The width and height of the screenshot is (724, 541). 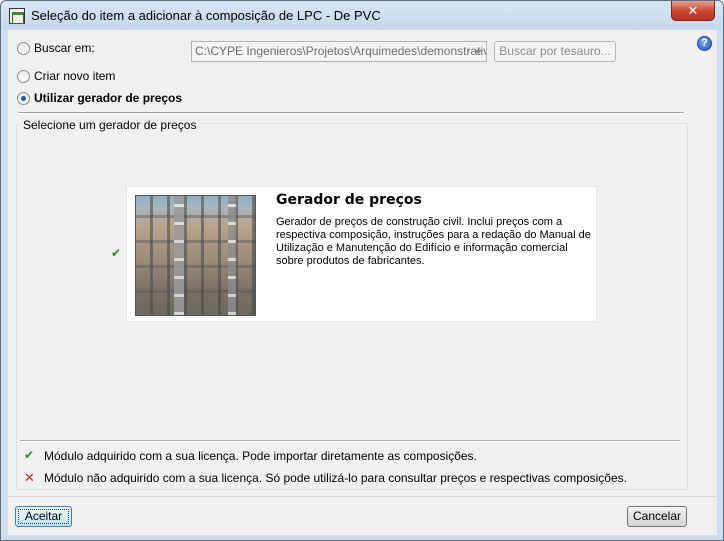 What do you see at coordinates (704, 43) in the screenshot?
I see `help-icon: ?` at bounding box center [704, 43].